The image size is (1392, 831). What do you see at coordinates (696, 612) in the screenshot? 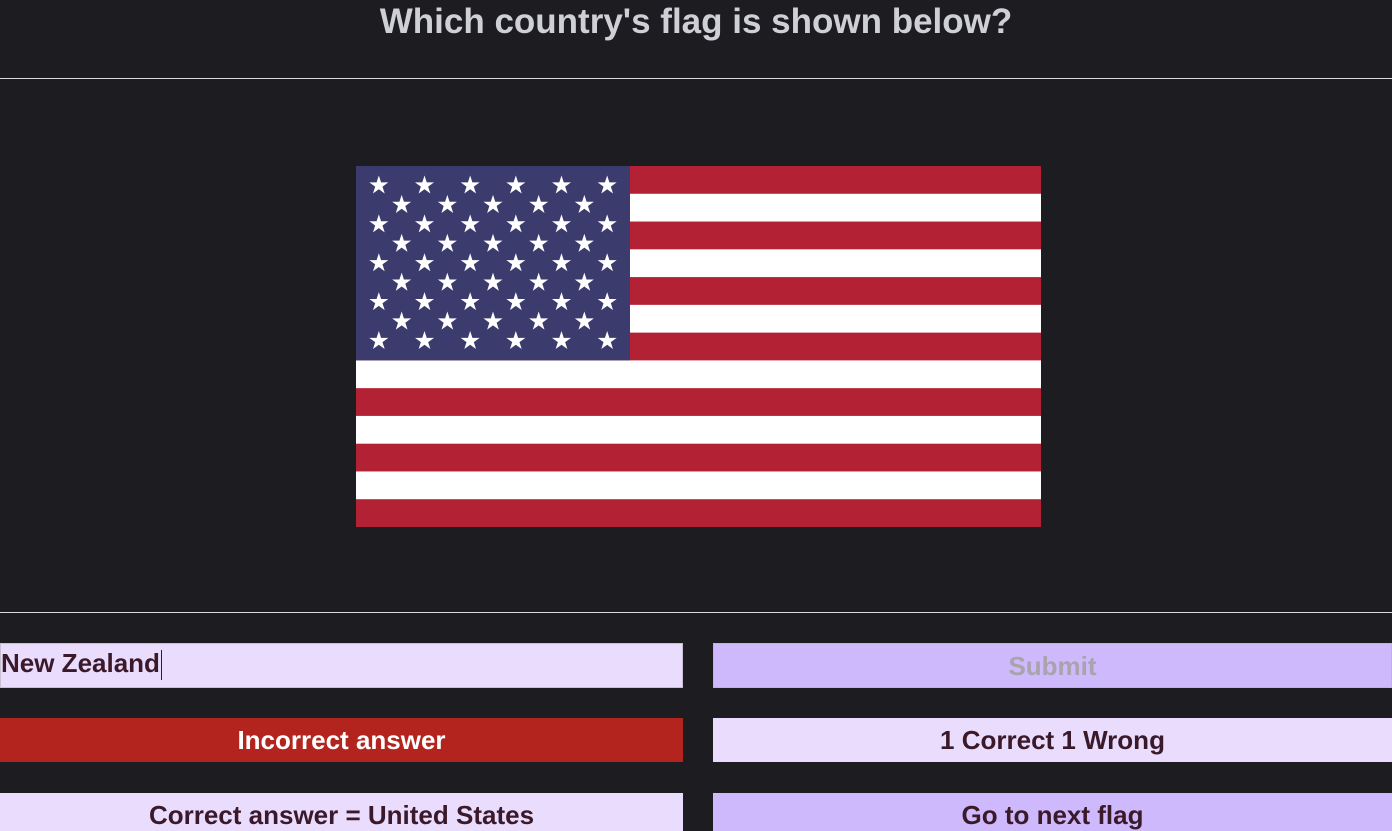
I see `bottom-divider` at bounding box center [696, 612].